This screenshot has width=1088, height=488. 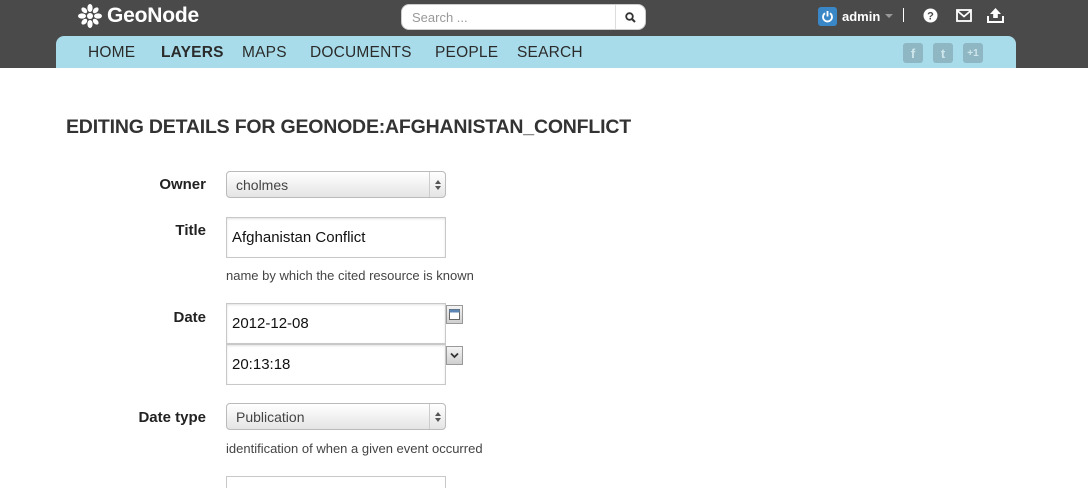 I want to click on title-input: Afghanistan Conflict, so click(x=336, y=237).